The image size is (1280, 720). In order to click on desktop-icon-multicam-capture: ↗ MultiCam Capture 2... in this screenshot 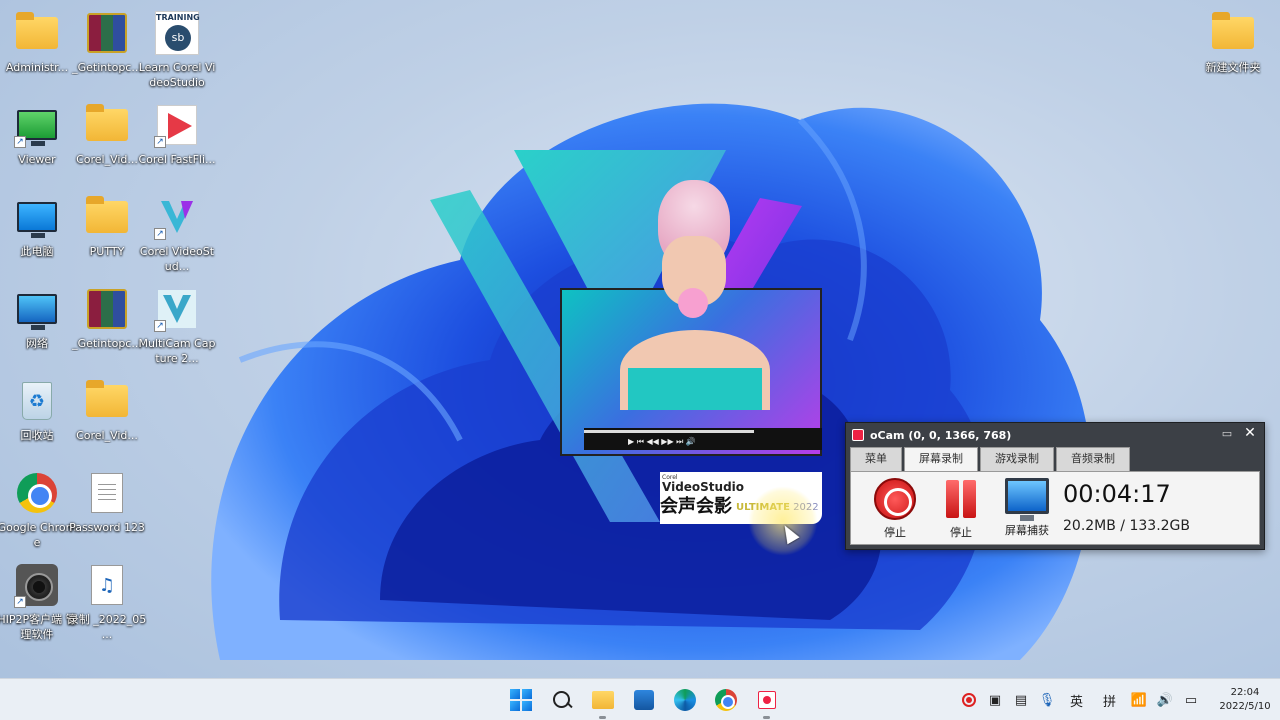, I will do `click(177, 326)`.